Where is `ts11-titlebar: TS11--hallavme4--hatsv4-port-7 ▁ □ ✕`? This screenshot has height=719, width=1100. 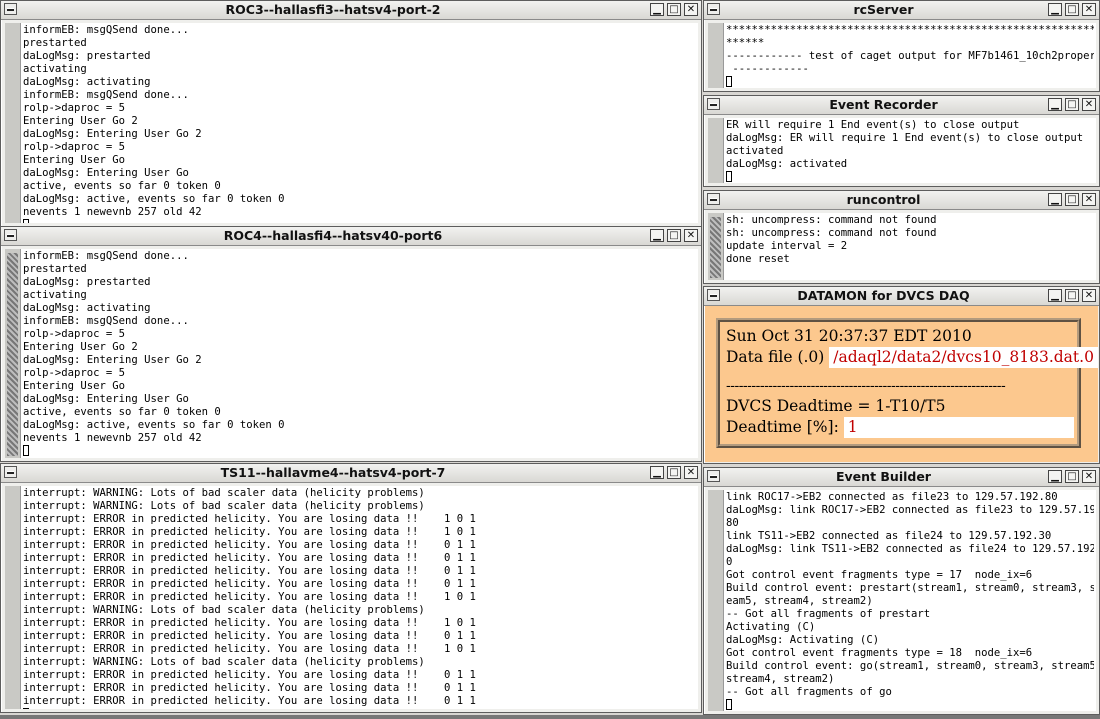
ts11-titlebar: TS11--hallavme4--hatsv4-port-7 ▁ □ ✕ is located at coordinates (351, 473).